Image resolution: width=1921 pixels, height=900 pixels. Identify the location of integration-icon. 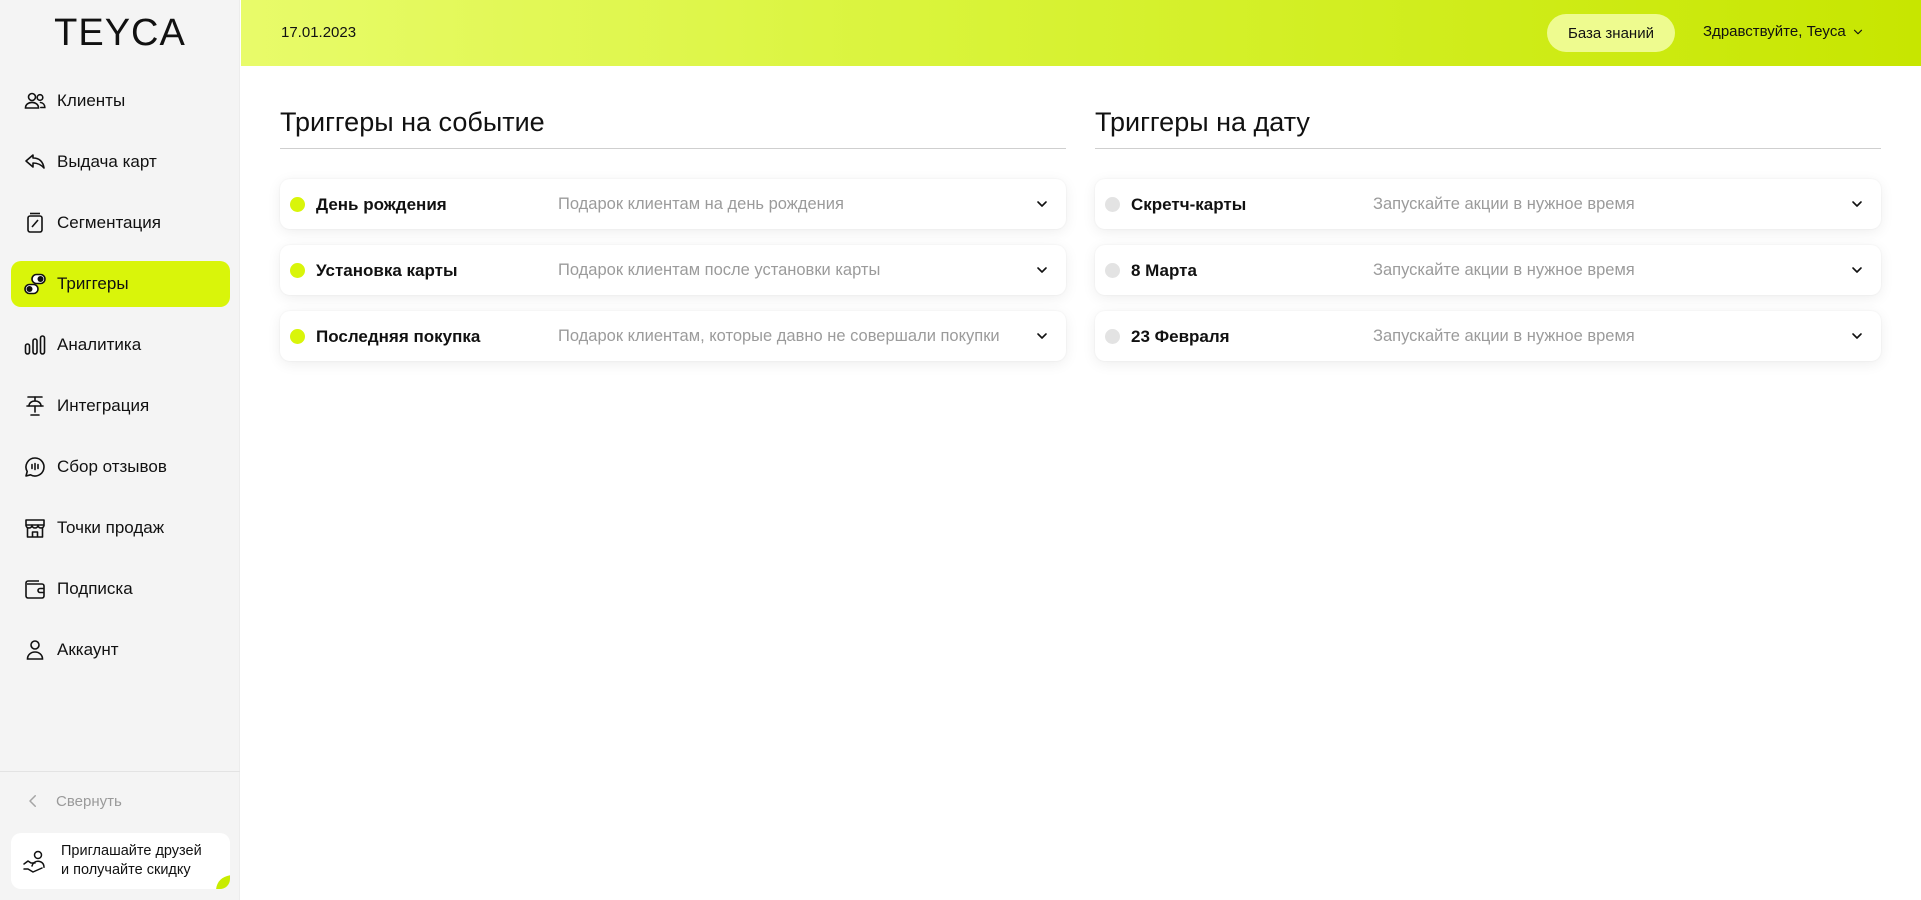
(35, 406).